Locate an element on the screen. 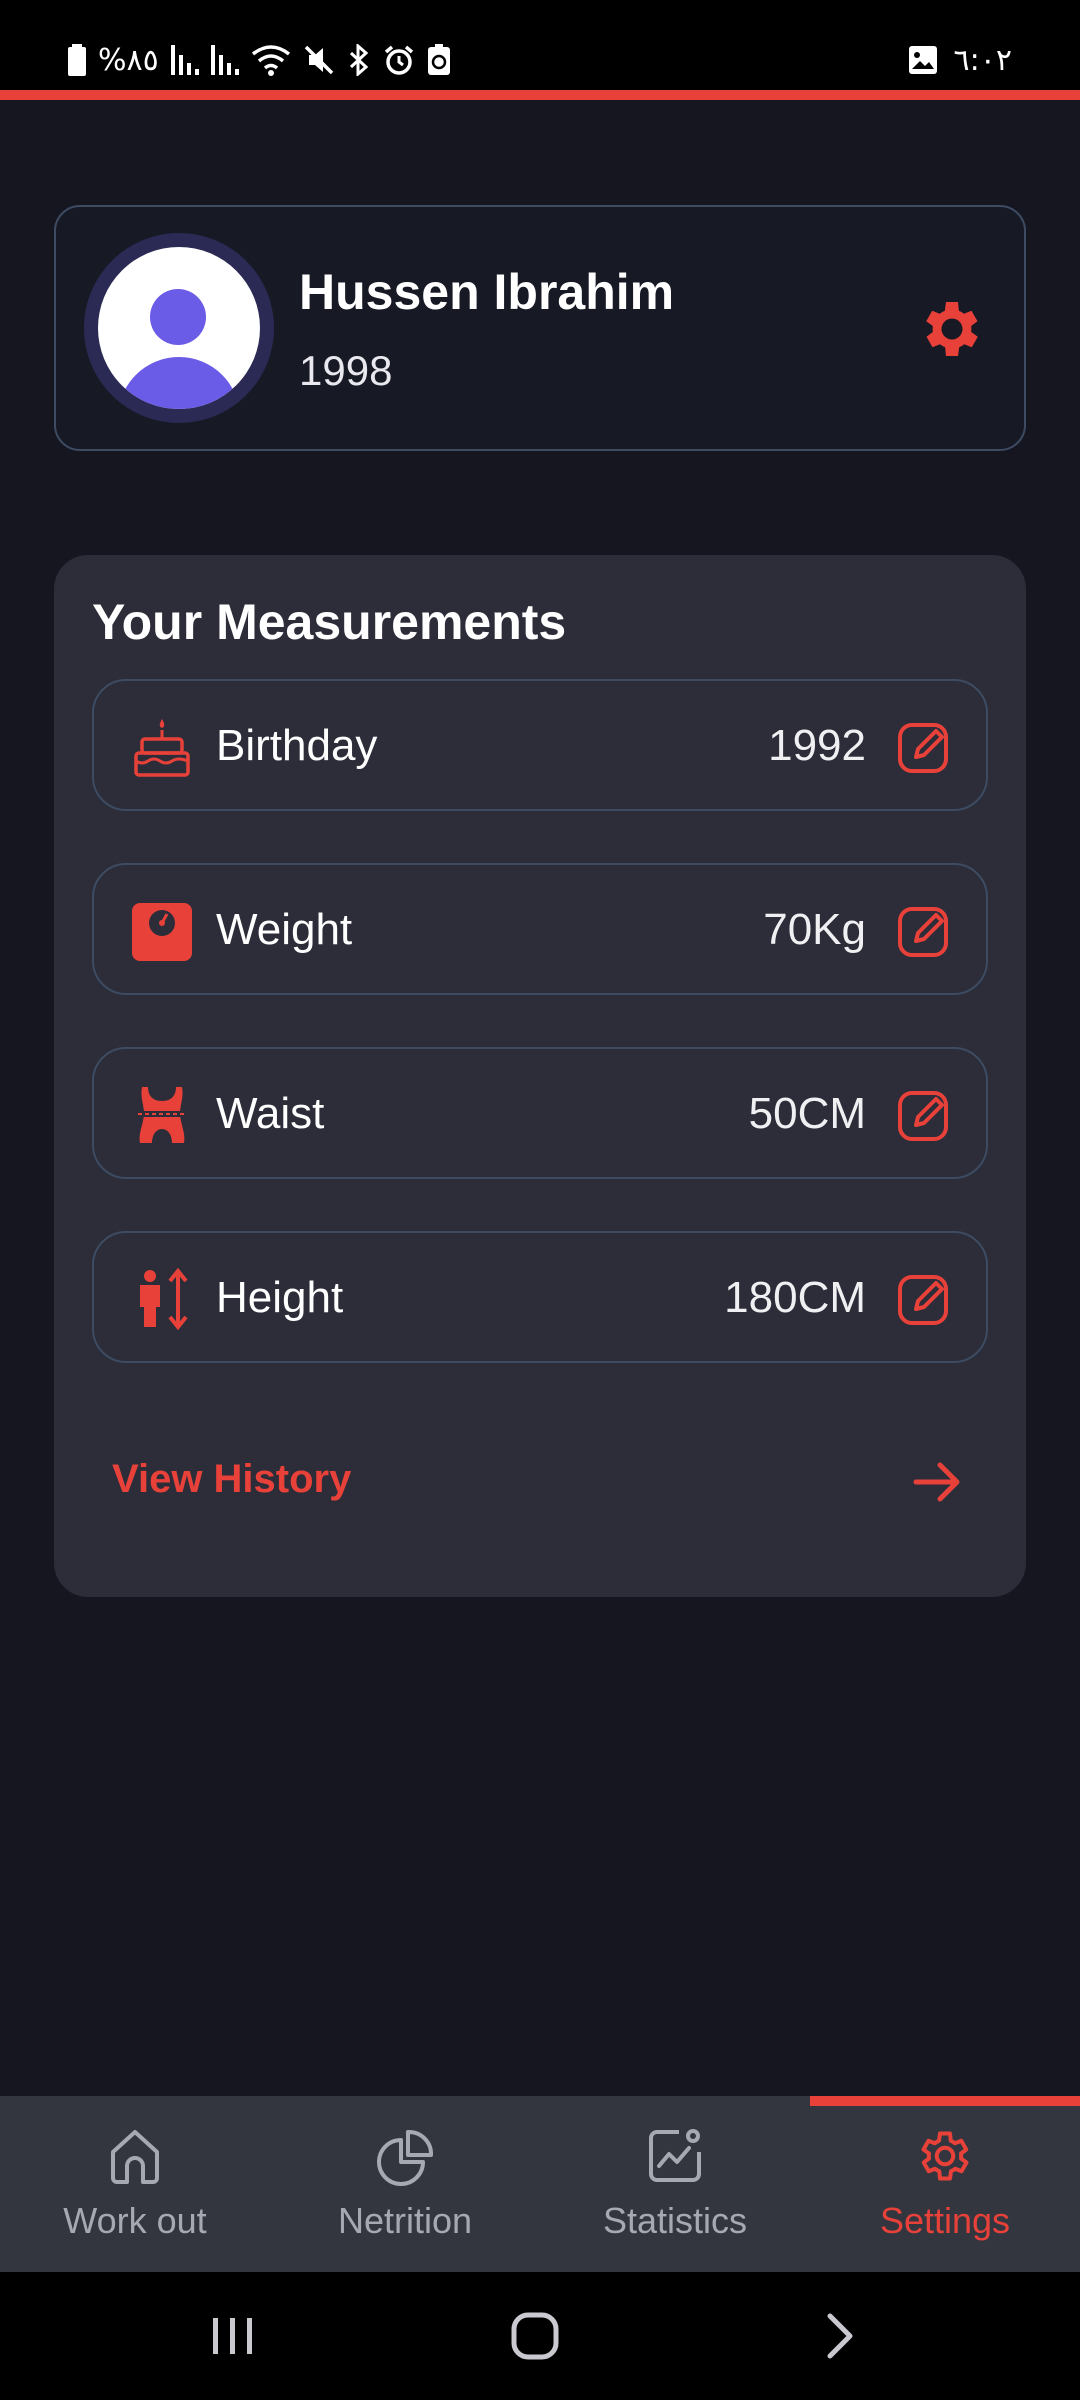 This screenshot has height=2400, width=1080. header-accent-line is located at coordinates (540, 95).